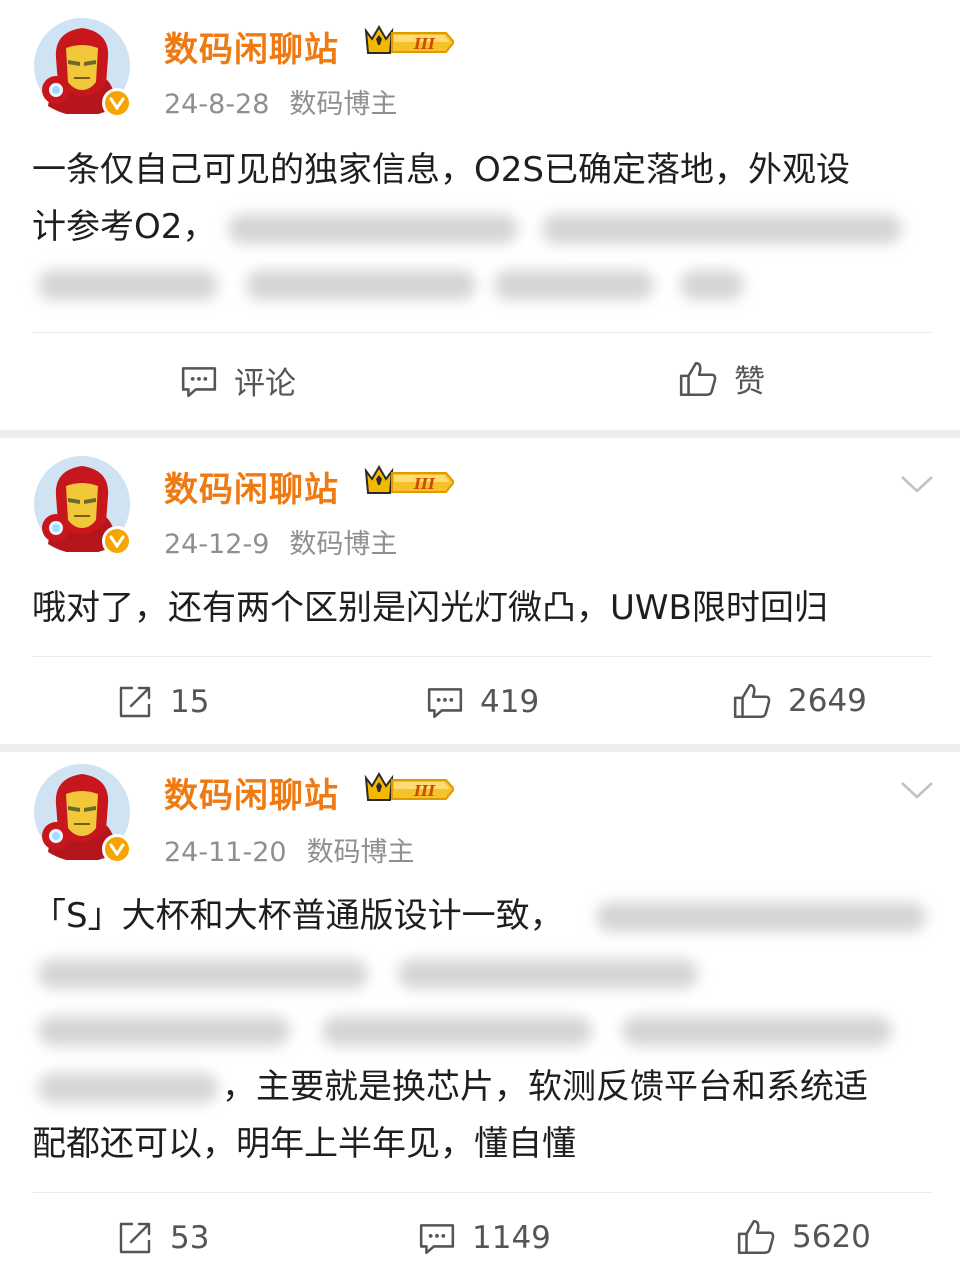 The image size is (960, 1287). I want to click on post-date: 24-8-28, so click(217, 104).